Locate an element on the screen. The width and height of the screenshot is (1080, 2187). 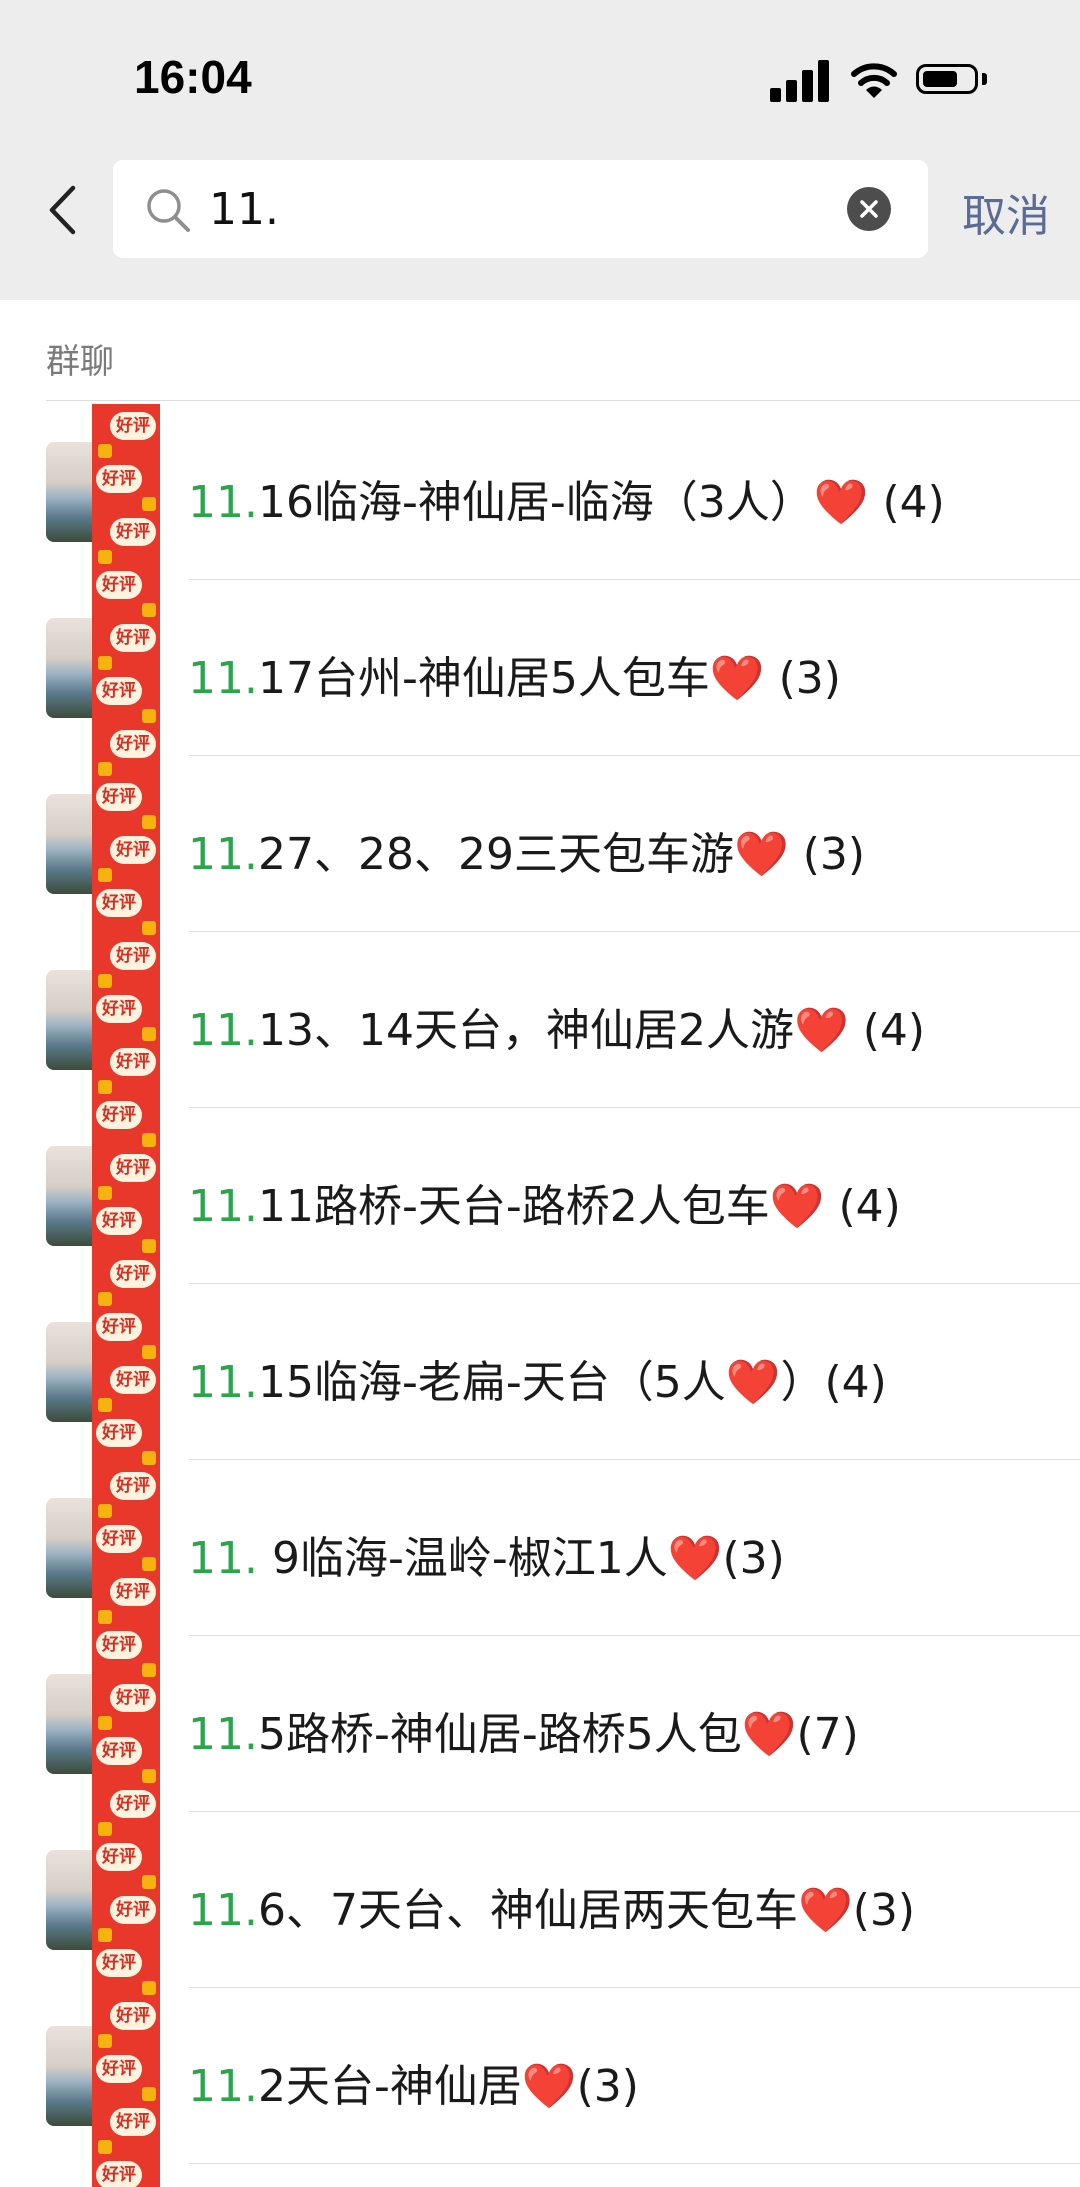
list-item: 11.16临海-神仙居-临海（3人）❤️ (4) is located at coordinates (540, 492).